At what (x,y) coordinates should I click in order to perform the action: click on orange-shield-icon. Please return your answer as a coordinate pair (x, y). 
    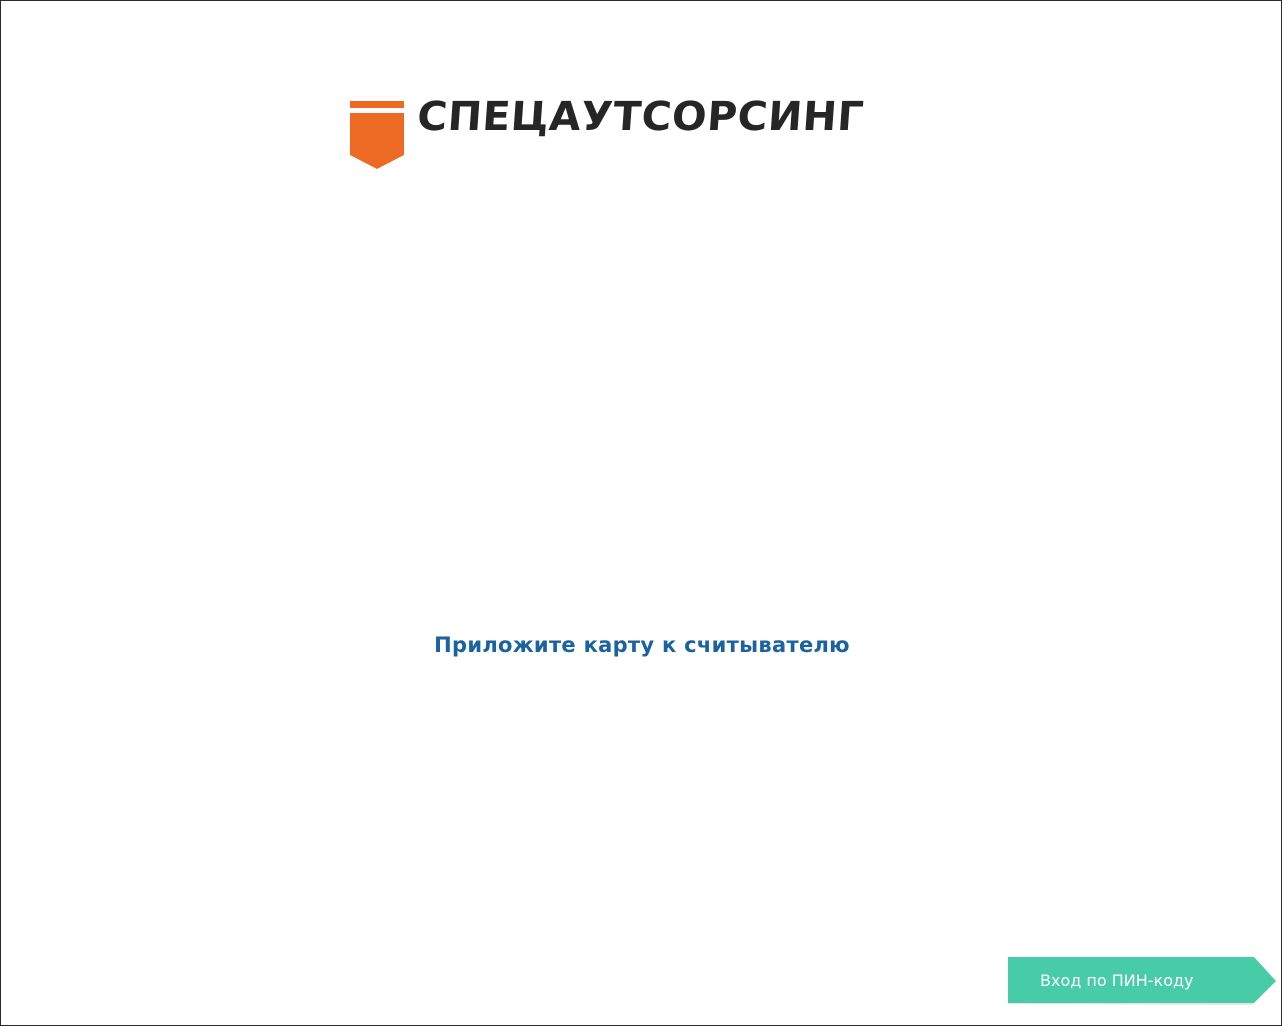
    Looking at the image, I should click on (377, 135).